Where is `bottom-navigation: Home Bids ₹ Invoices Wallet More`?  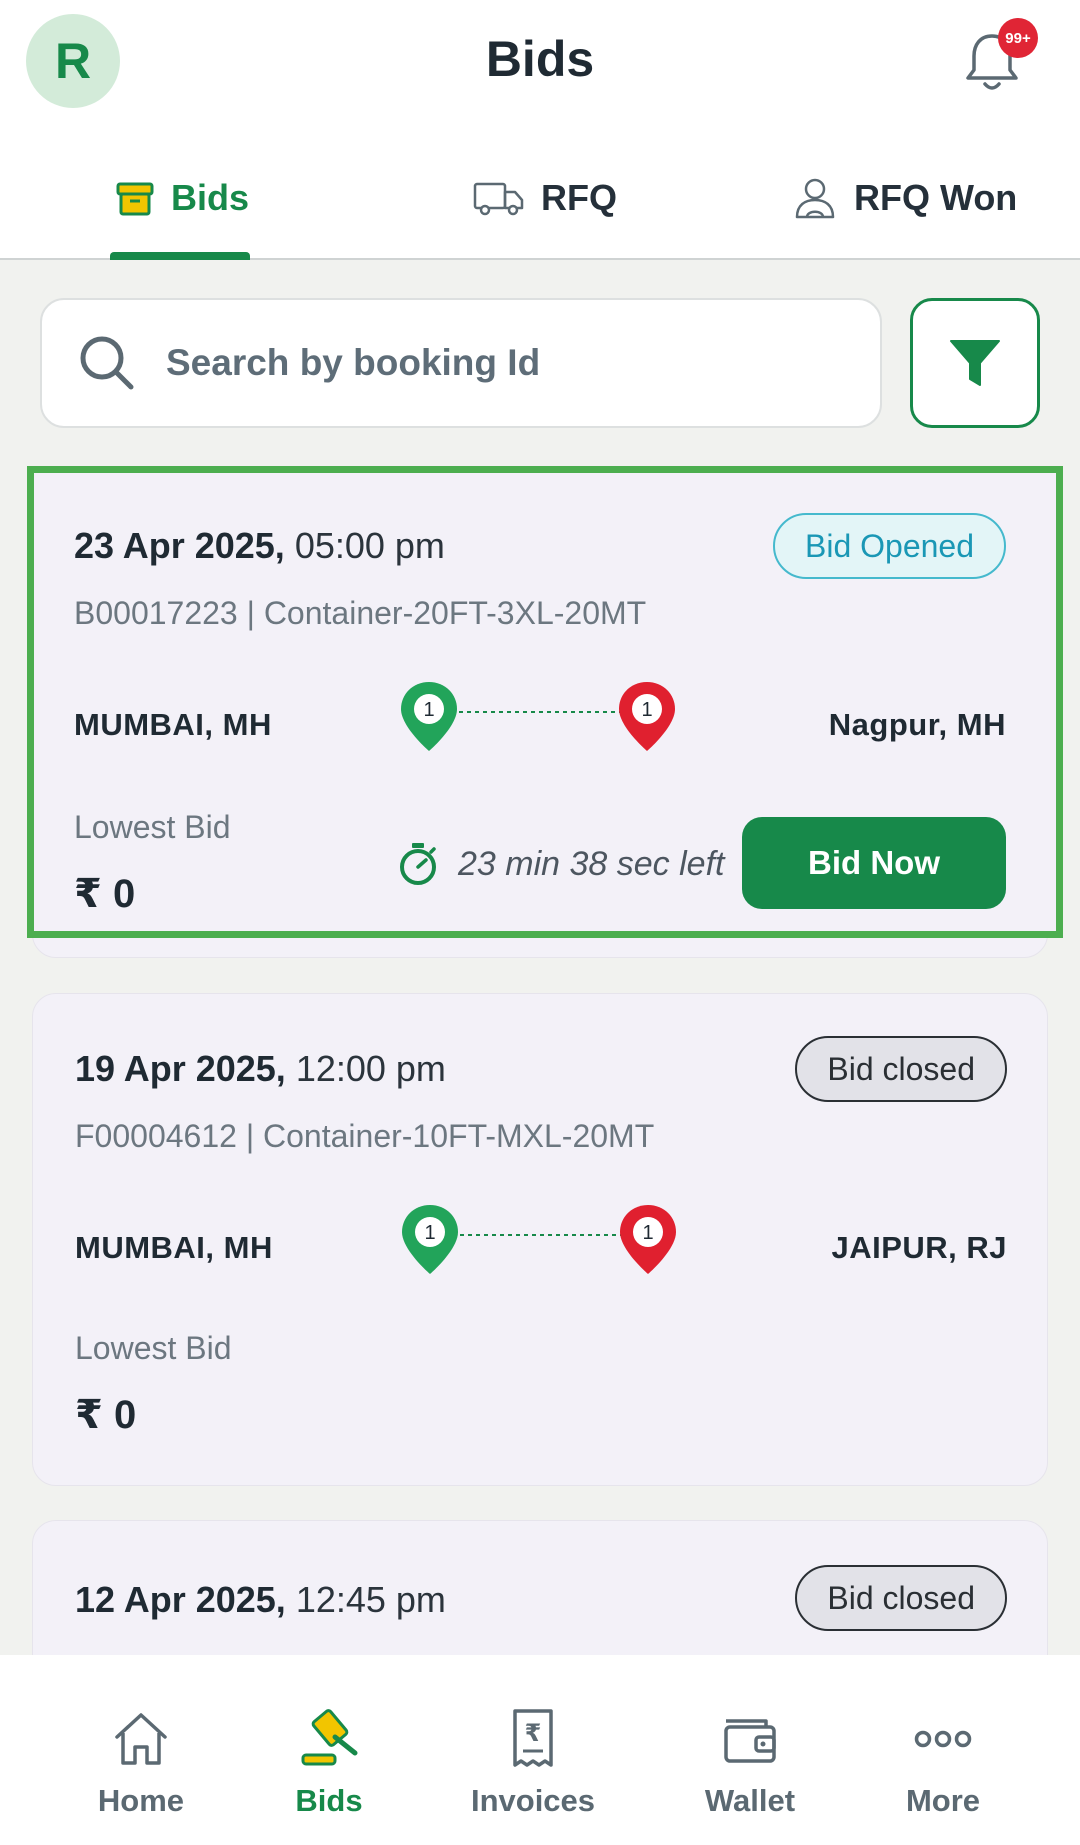 bottom-navigation: Home Bids ₹ Invoices Wallet More is located at coordinates (540, 1750).